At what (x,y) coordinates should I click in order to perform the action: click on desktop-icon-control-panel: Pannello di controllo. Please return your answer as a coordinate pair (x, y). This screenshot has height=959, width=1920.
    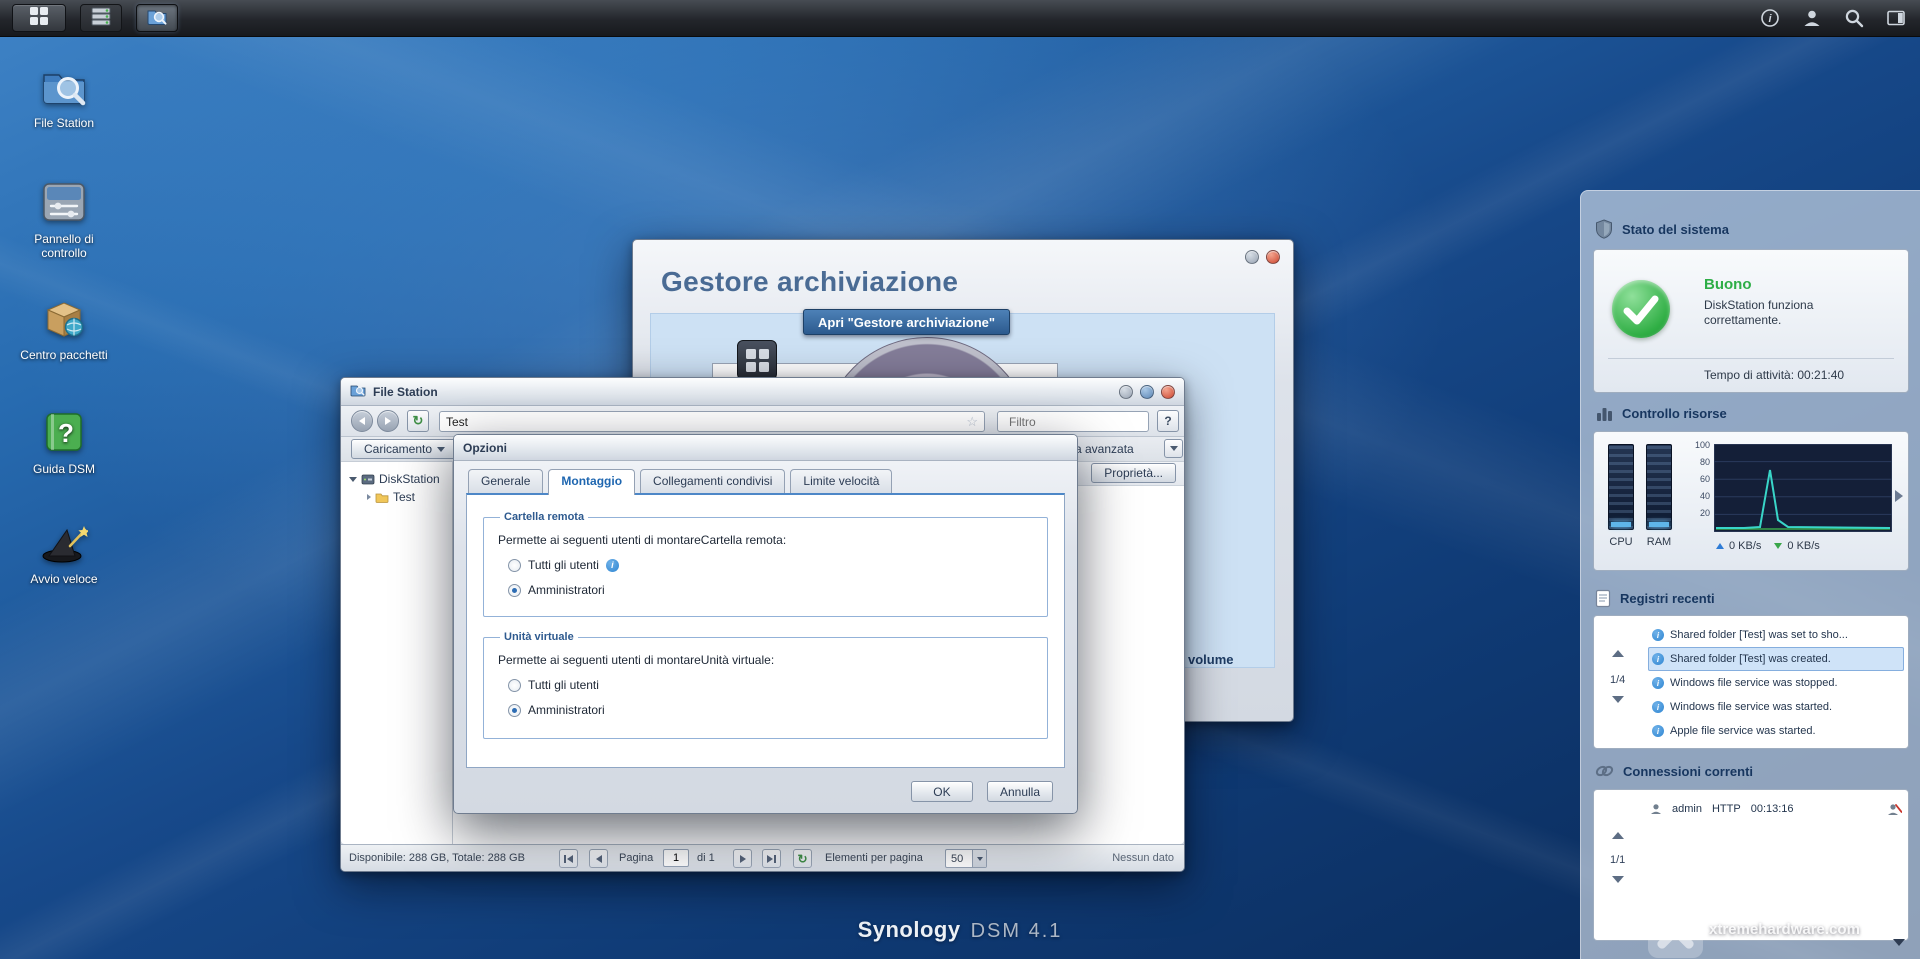
    Looking at the image, I should click on (64, 219).